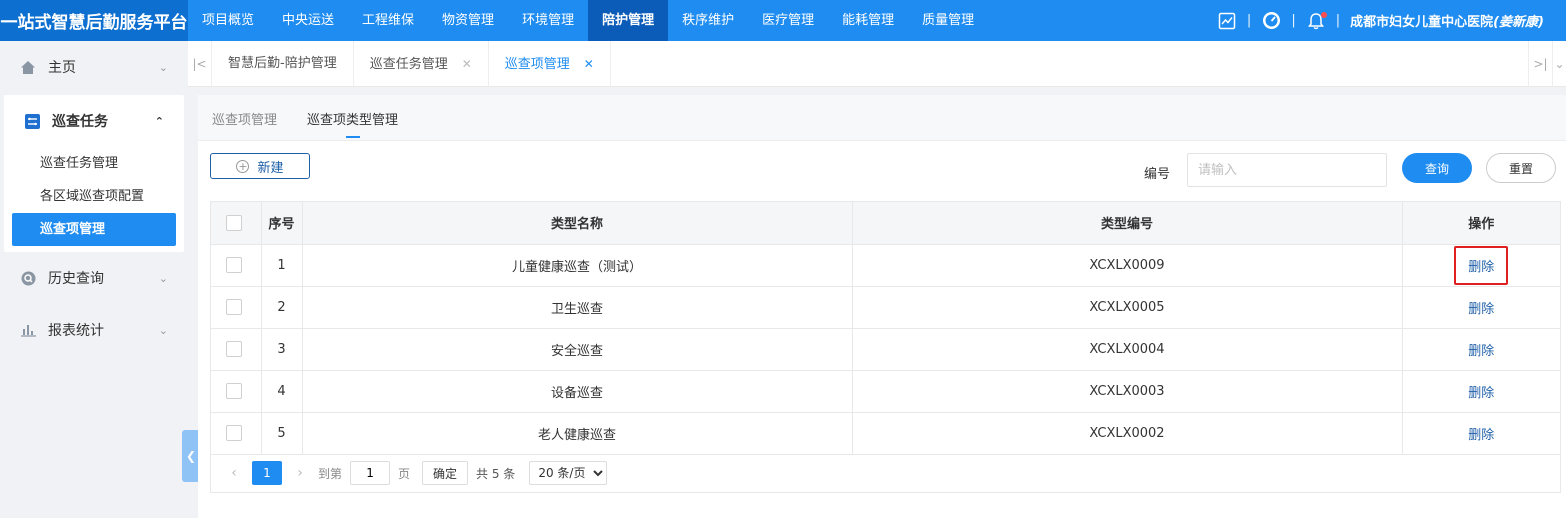  I want to click on highlight-box: 删除, so click(1481, 265).